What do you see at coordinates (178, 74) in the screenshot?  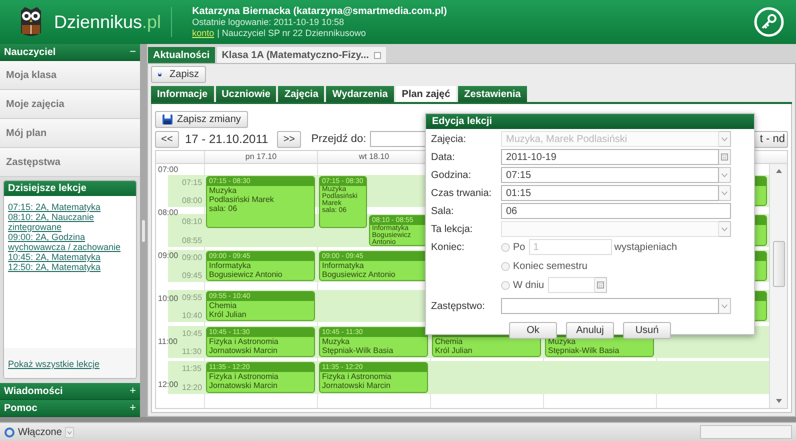 I see `save-button: Zapisz` at bounding box center [178, 74].